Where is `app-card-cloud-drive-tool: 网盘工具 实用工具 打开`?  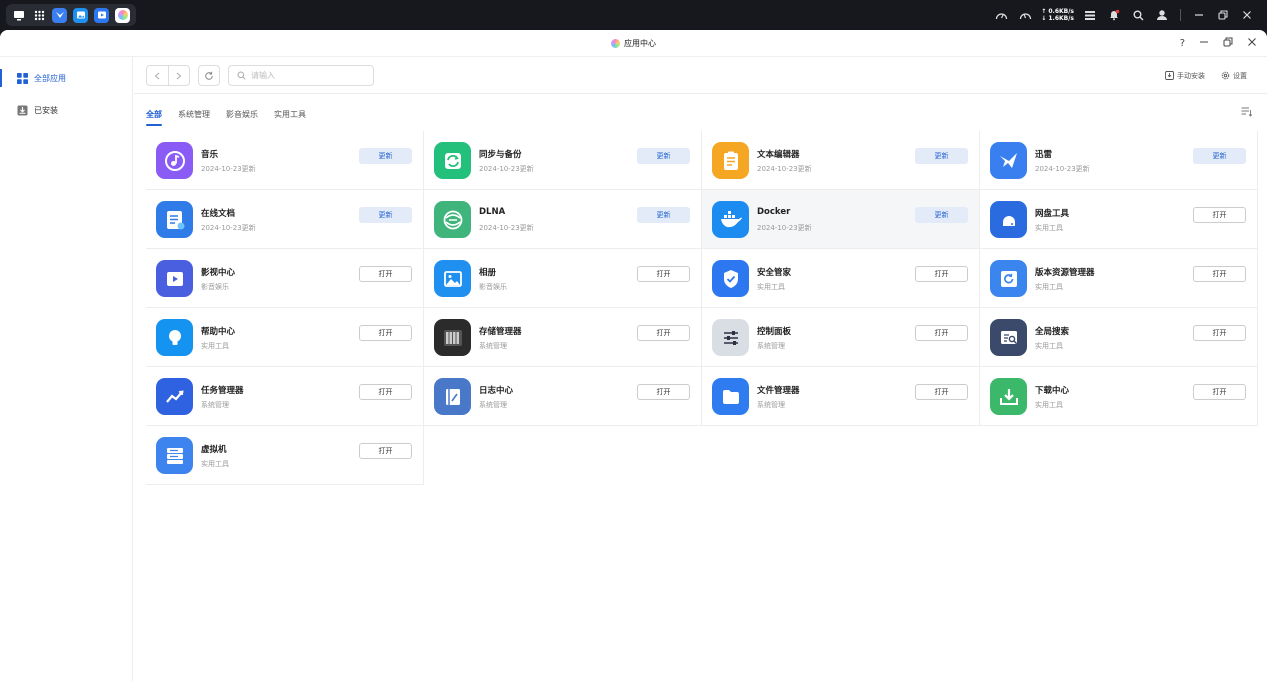 app-card-cloud-drive-tool: 网盘工具 实用工具 打开 is located at coordinates (1119, 219).